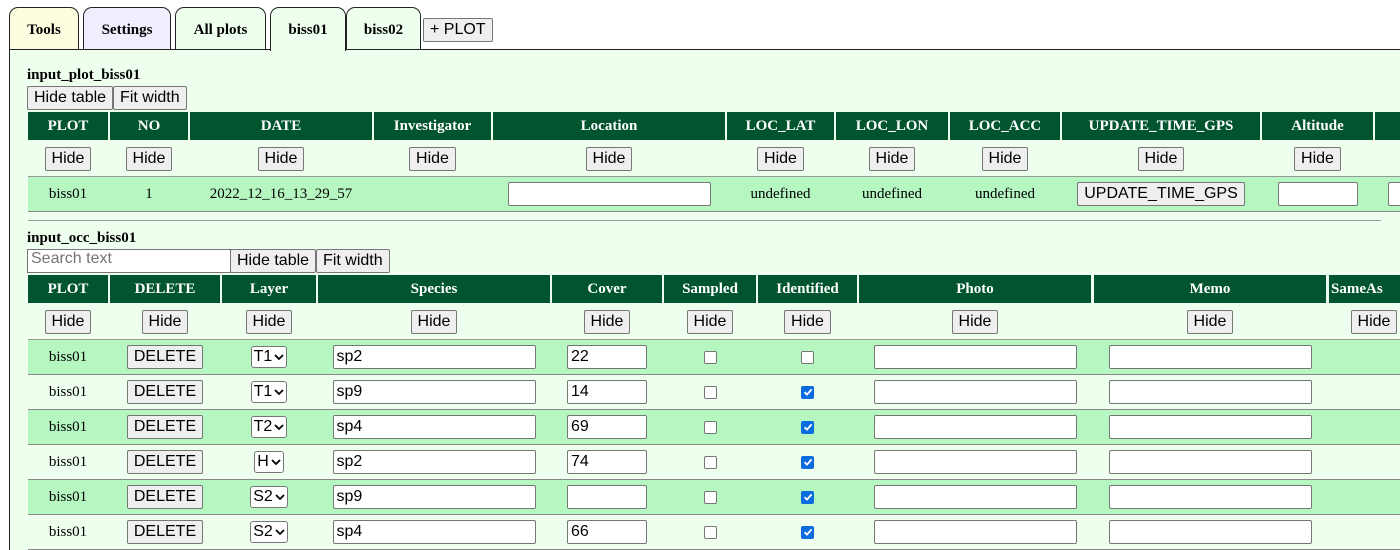 The height and width of the screenshot is (550, 1400). I want to click on tab-all-plots: All plots, so click(220, 28).